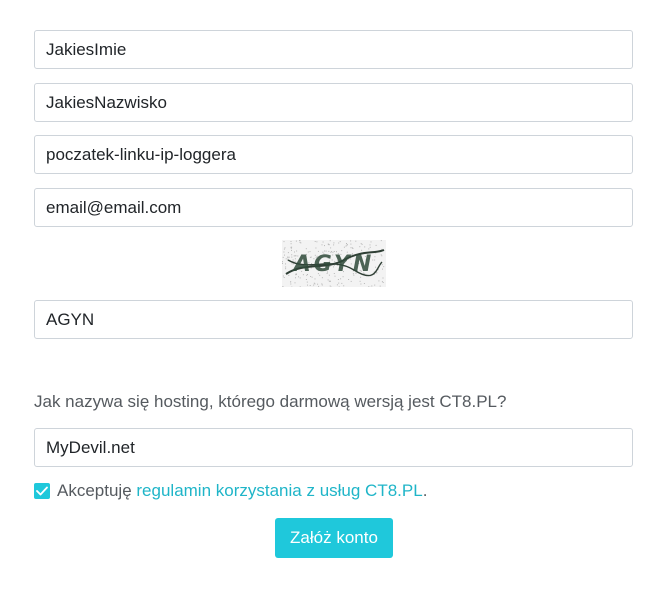 The image size is (659, 601). Describe the element at coordinates (333, 447) in the screenshot. I see `security-answer-input` at that location.